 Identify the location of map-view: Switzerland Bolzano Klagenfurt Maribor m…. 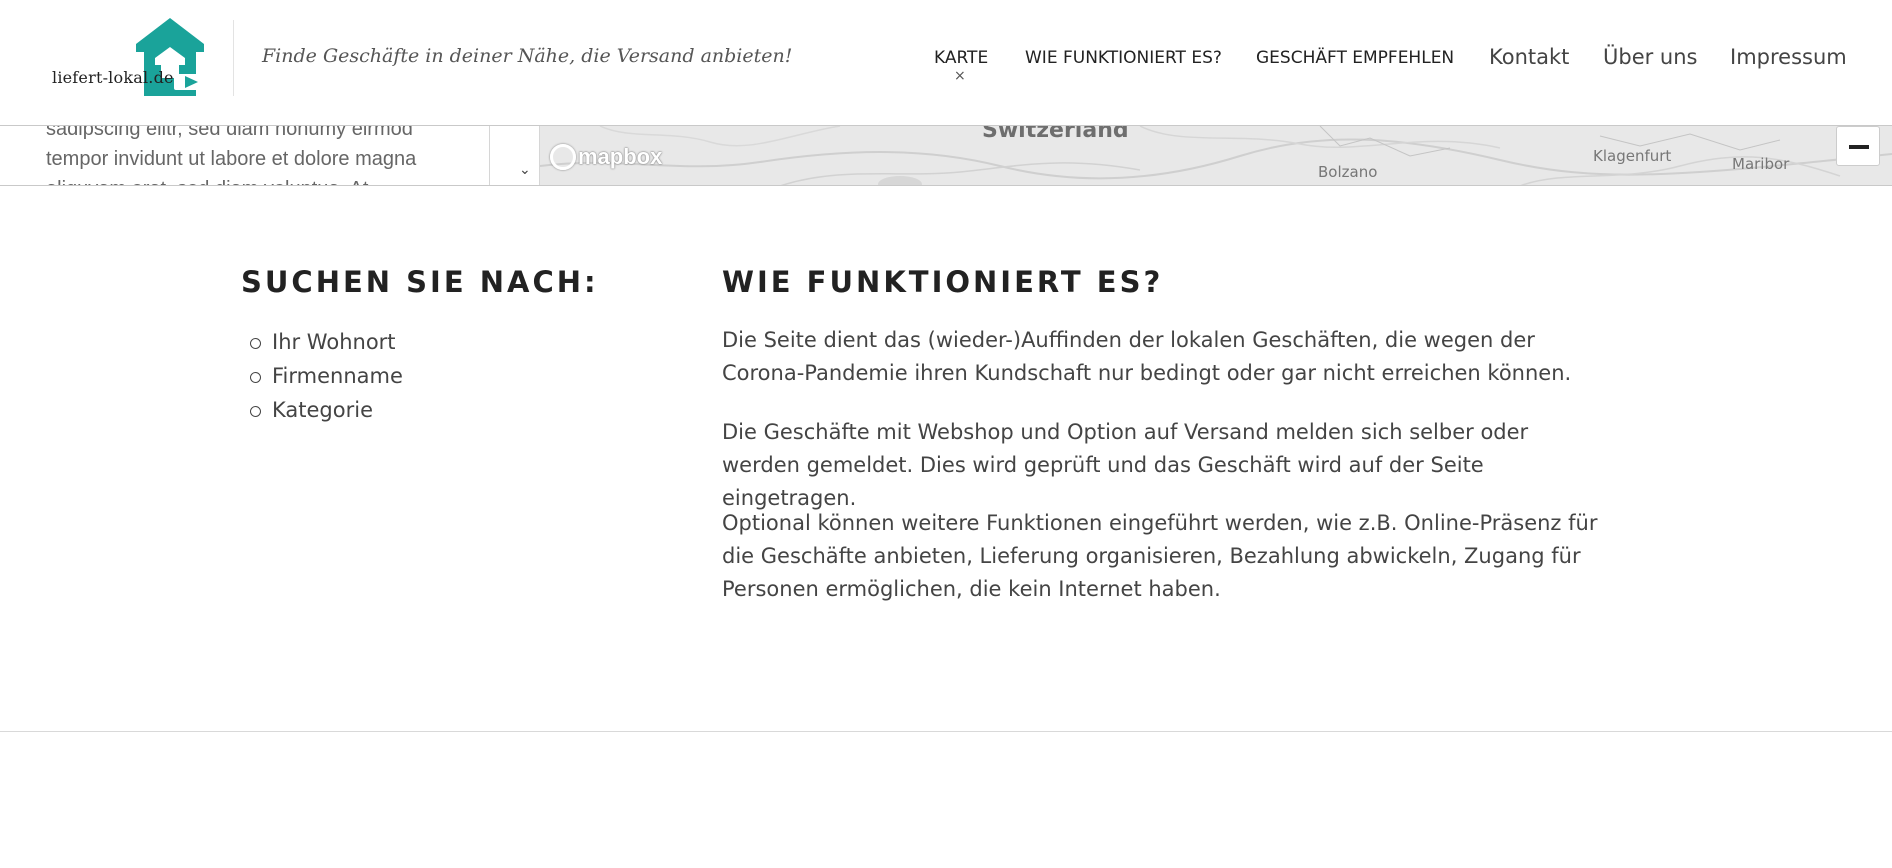
(1216, 155).